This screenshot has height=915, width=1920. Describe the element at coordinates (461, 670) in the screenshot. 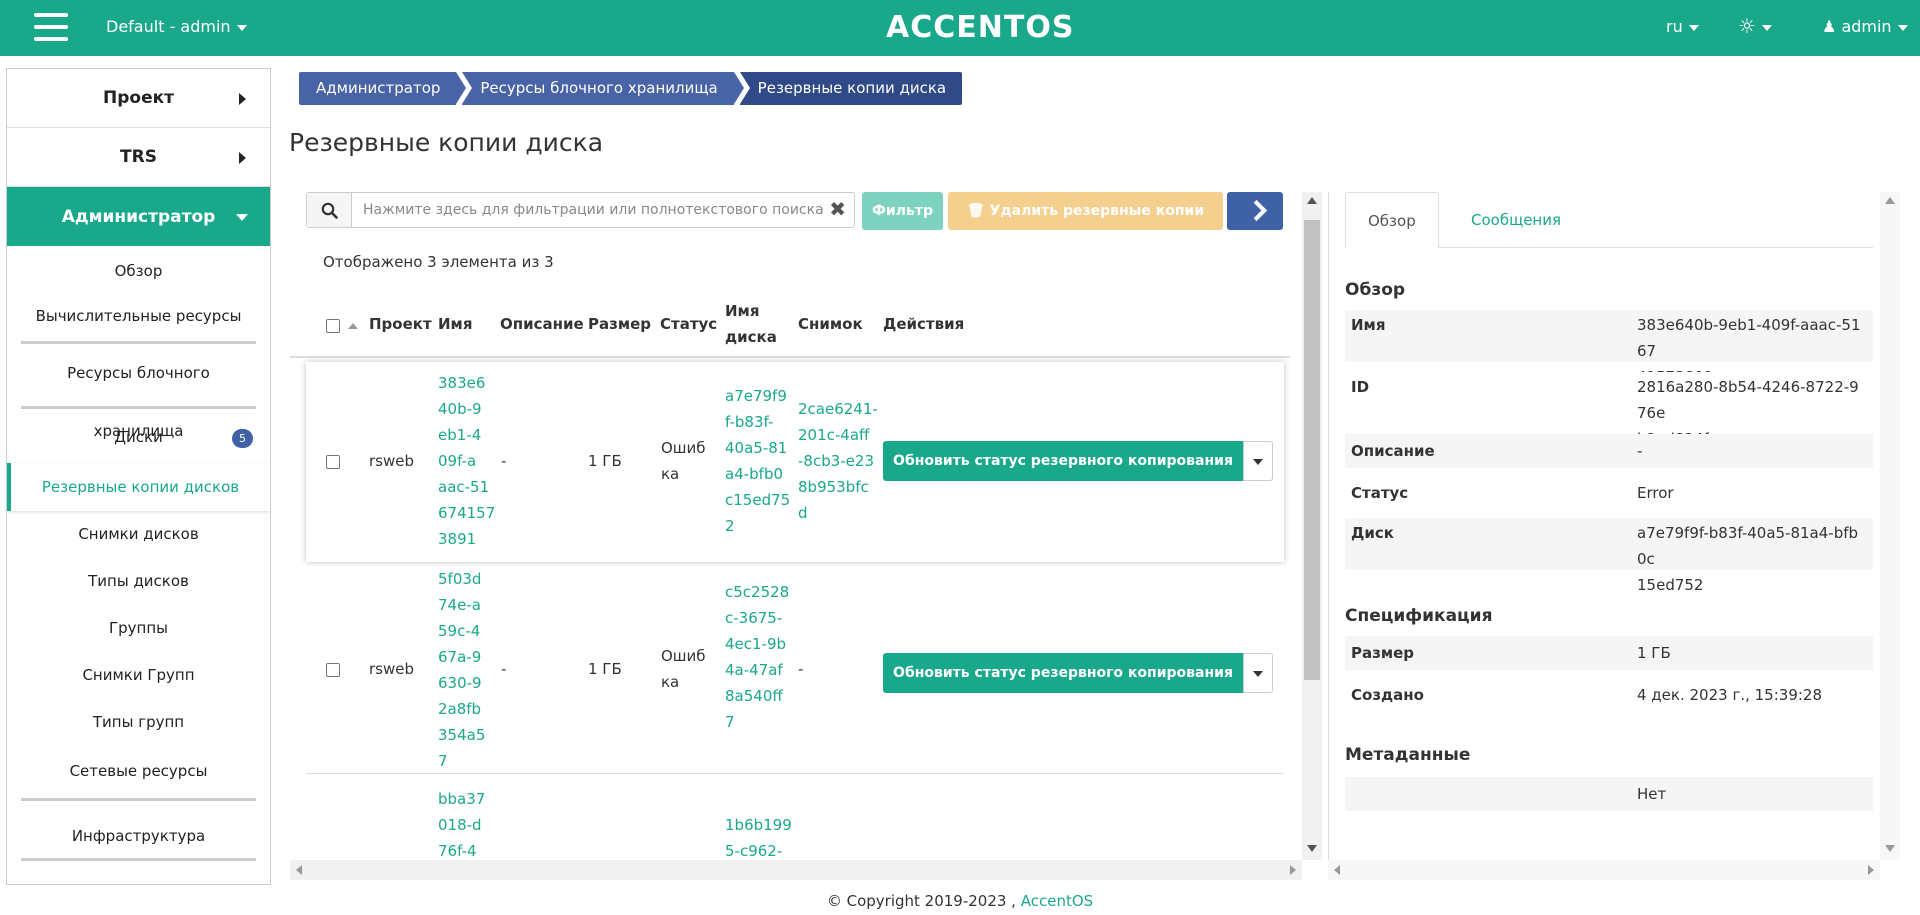

I see `cell-name-link: 5f03d 74e-a 59c-4 67a-9 630-9 2a8fb 354a5 7` at that location.